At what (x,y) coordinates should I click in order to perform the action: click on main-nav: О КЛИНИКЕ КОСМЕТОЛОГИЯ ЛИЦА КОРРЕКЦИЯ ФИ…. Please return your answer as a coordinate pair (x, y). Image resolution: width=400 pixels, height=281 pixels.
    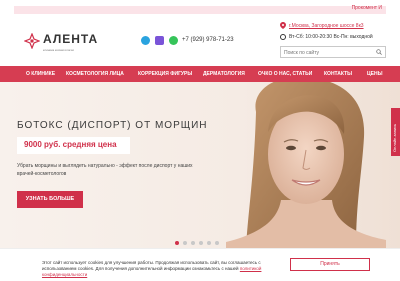
    Looking at the image, I should click on (200, 74).